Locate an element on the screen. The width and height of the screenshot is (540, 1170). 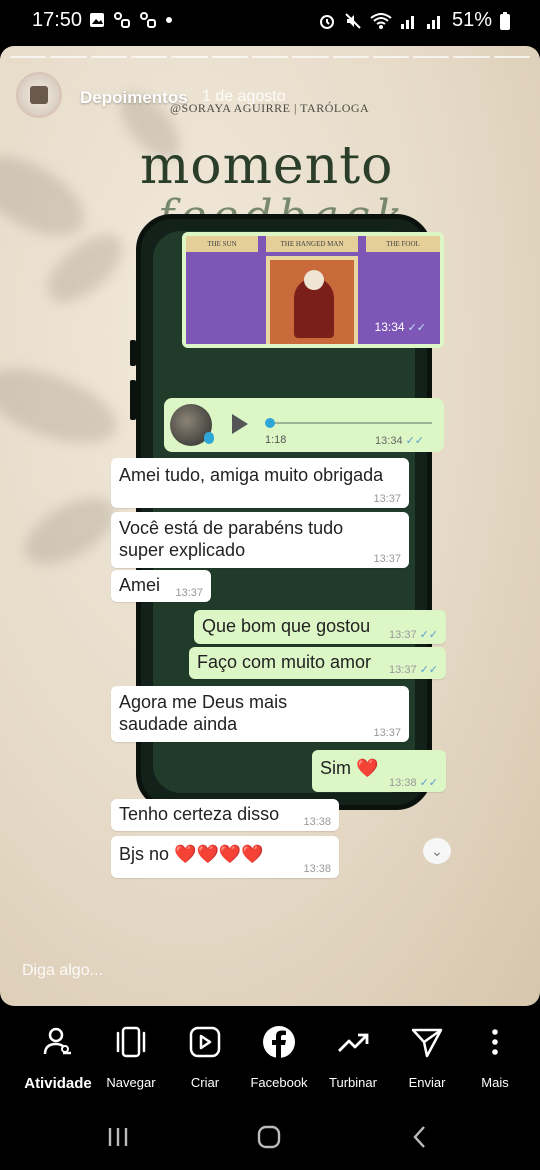
card-label: THE FOOL is located at coordinates (403, 244).